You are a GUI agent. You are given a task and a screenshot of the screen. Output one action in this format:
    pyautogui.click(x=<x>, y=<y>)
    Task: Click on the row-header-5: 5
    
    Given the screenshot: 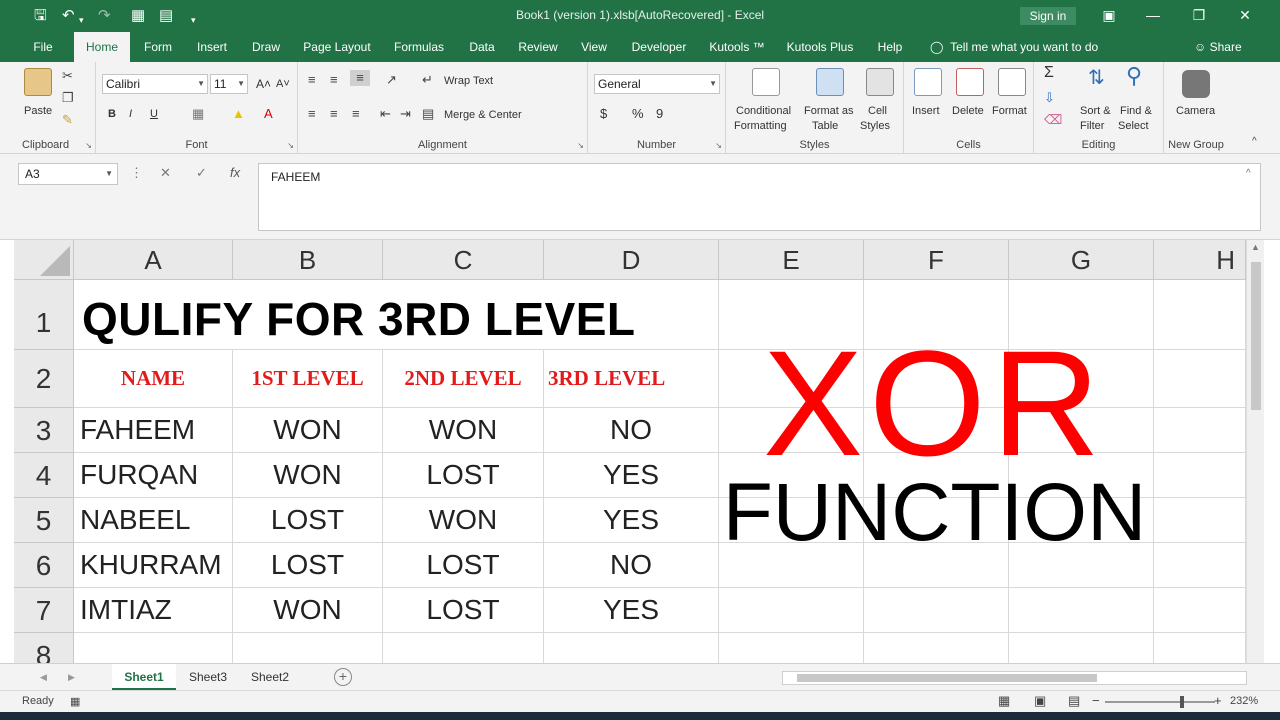 What is the action you would take?
    pyautogui.click(x=44, y=520)
    